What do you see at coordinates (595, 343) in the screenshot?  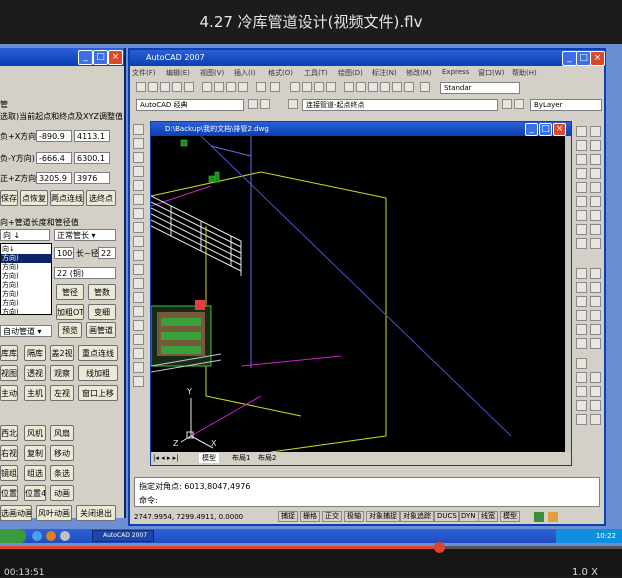 I see `pencil-icon` at bounding box center [595, 343].